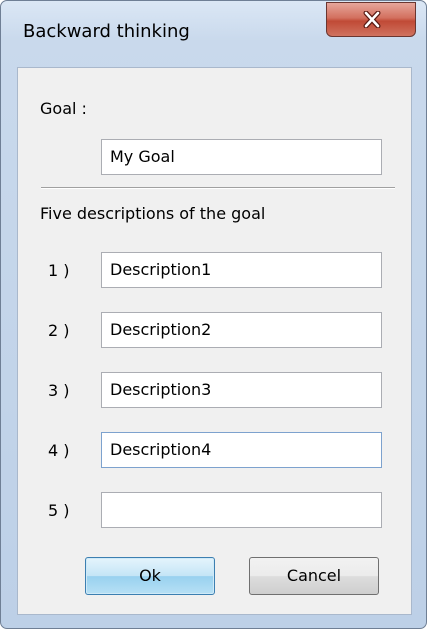  I want to click on description-number-5: 5 ), so click(59, 510).